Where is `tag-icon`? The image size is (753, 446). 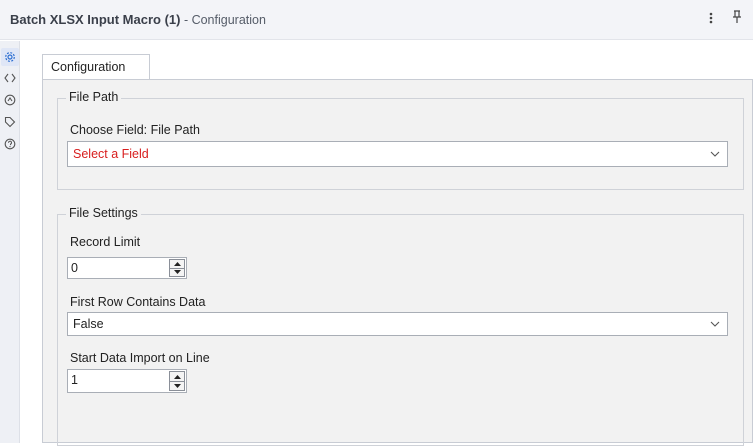
tag-icon is located at coordinates (10, 122).